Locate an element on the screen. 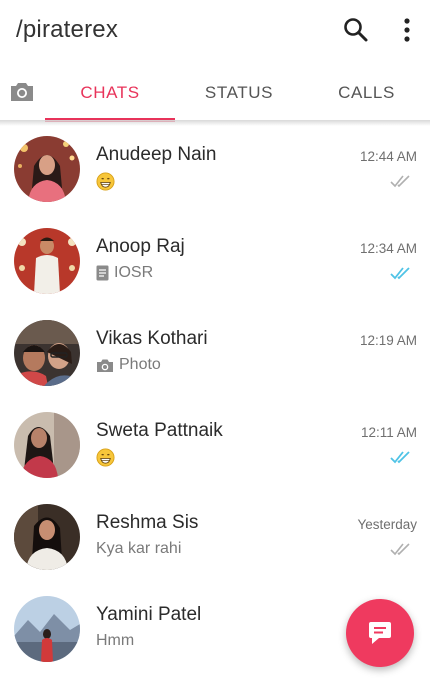 This screenshot has height=683, width=430. tab-chats: CHATS is located at coordinates (110, 90).